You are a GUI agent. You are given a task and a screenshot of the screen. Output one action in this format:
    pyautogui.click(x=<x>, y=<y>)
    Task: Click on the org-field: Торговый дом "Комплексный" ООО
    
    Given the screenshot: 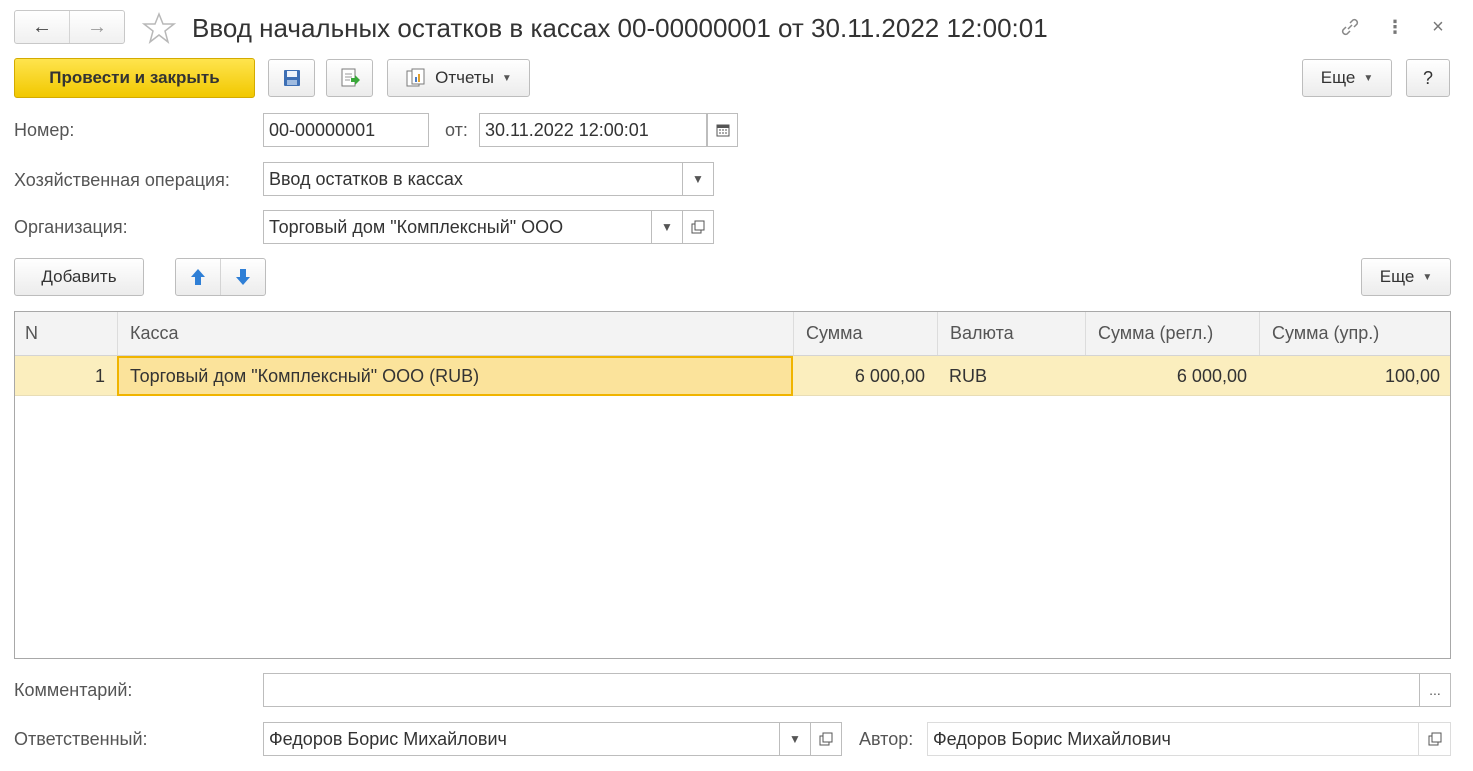 What is the action you would take?
    pyautogui.click(x=457, y=227)
    